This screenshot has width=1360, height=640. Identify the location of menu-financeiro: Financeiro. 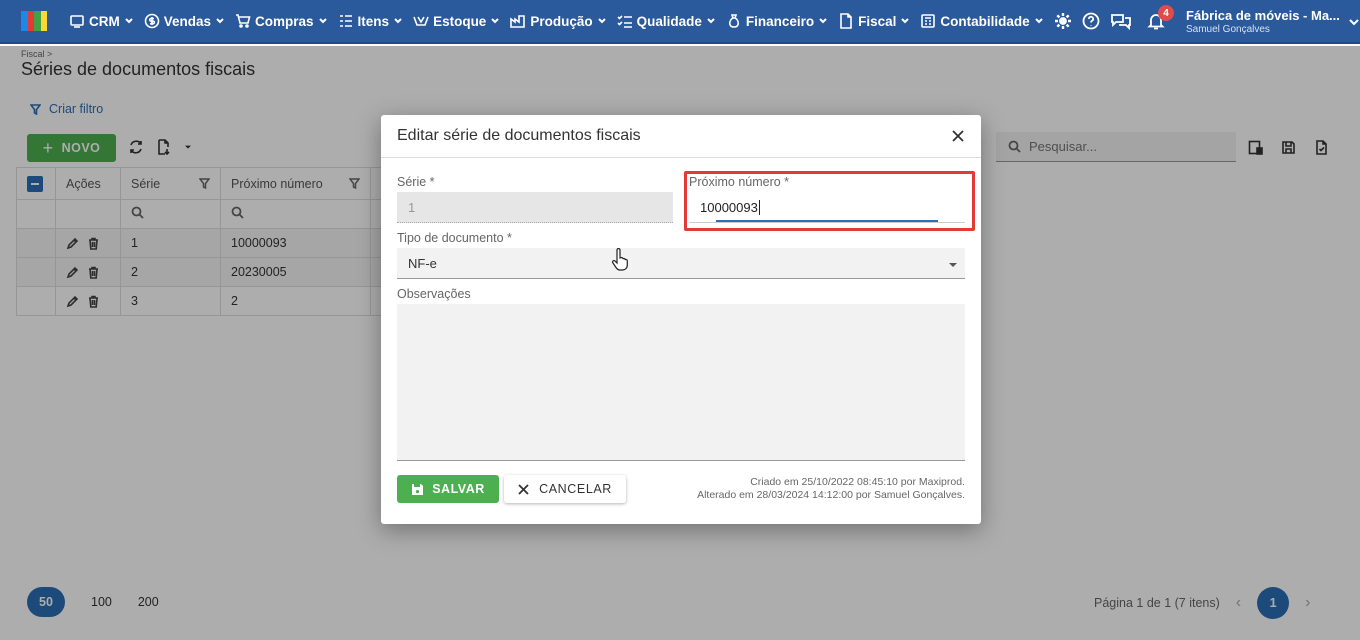
(777, 21).